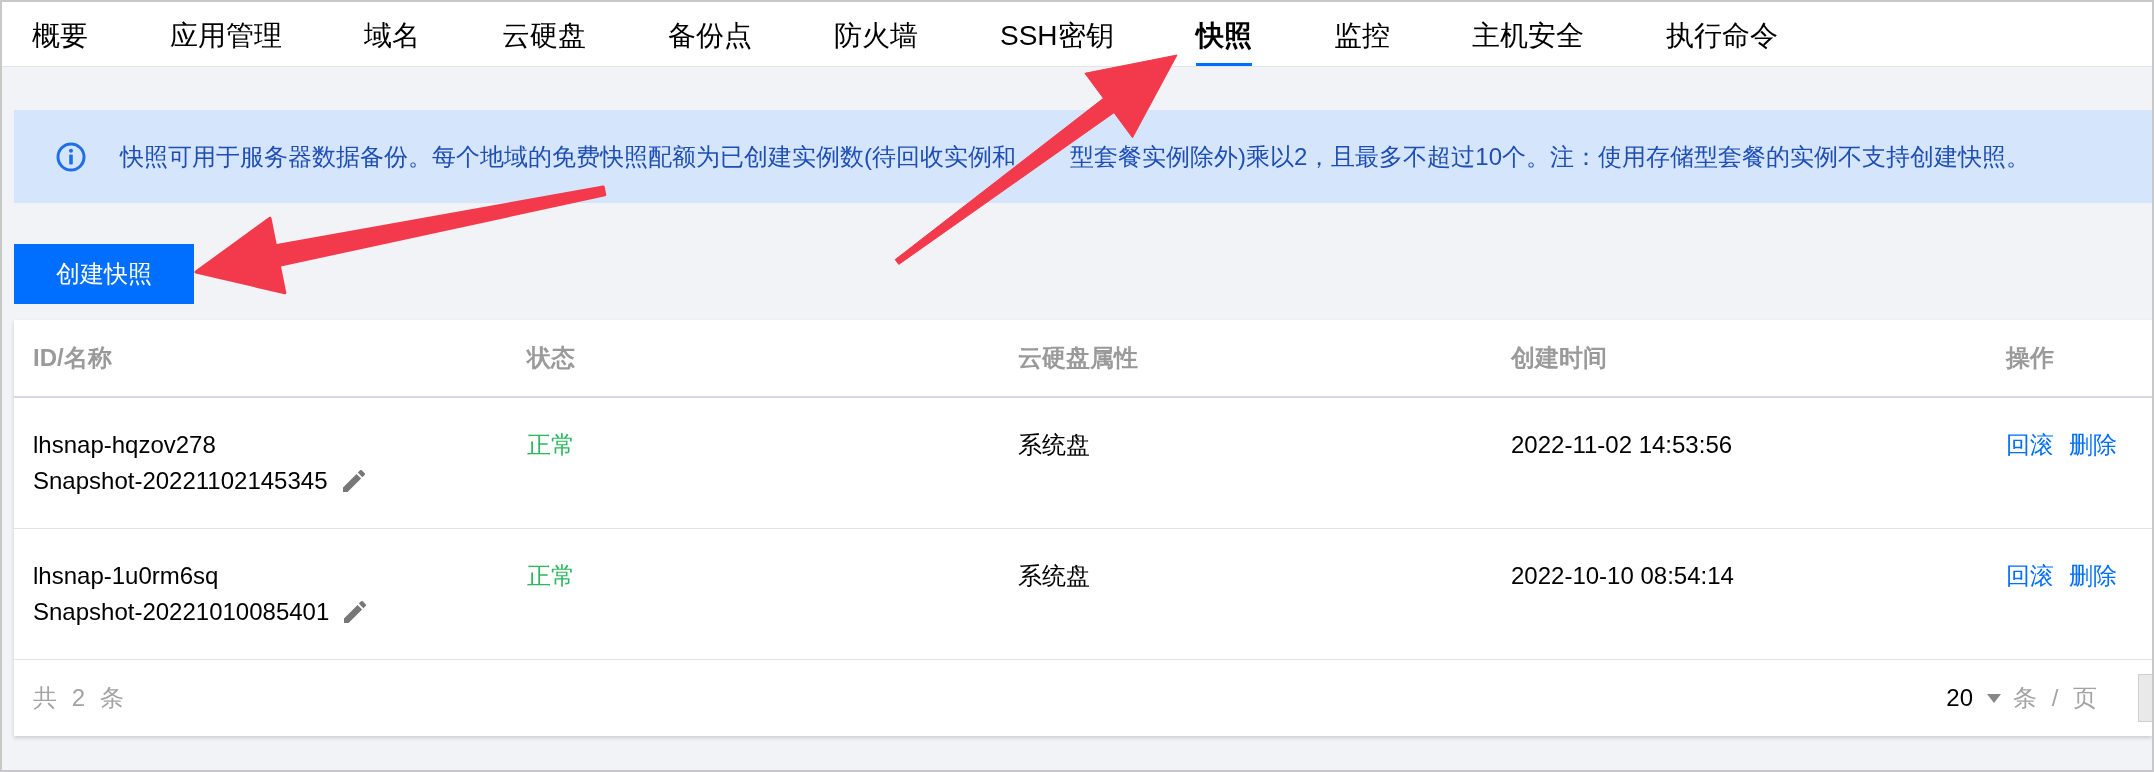 This screenshot has height=772, width=2154. What do you see at coordinates (1622, 445) in the screenshot?
I see `created-time-text: 2022-11-02 14:53:56` at bounding box center [1622, 445].